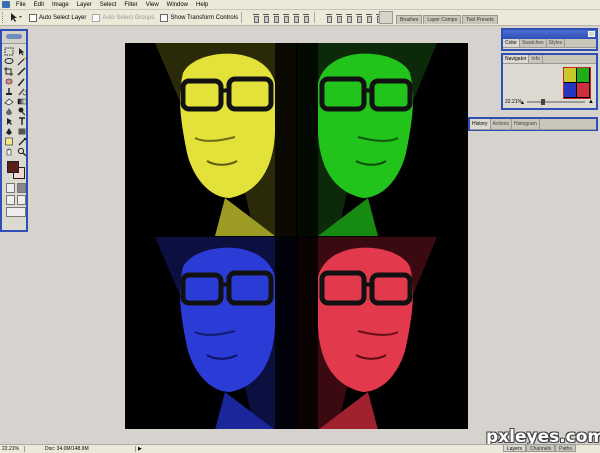 The height and width of the screenshot is (453, 600). What do you see at coordinates (22, 131) in the screenshot?
I see `shape-tool-icon` at bounding box center [22, 131].